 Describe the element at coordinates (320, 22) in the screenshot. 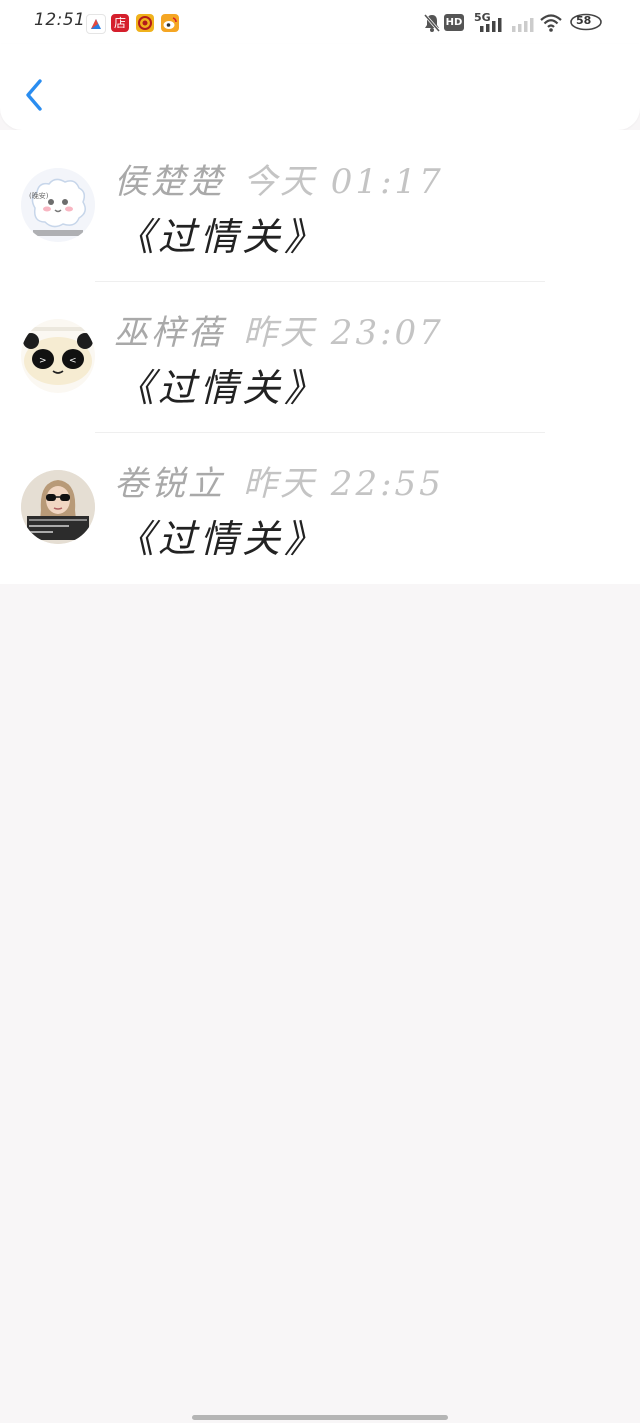

I see `status-bar: 12:51 店 HD 5G 58` at that location.